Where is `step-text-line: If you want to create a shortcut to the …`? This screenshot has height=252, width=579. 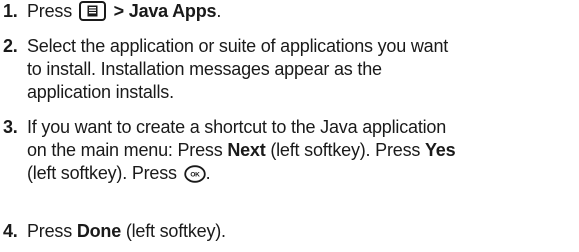
step-text-line: If you want to create a shortcut to the … is located at coordinates (237, 127).